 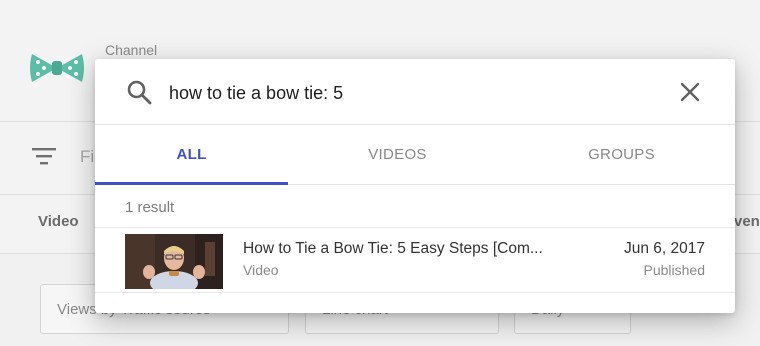 What do you see at coordinates (150, 207) in the screenshot?
I see `result-count: 1 result` at bounding box center [150, 207].